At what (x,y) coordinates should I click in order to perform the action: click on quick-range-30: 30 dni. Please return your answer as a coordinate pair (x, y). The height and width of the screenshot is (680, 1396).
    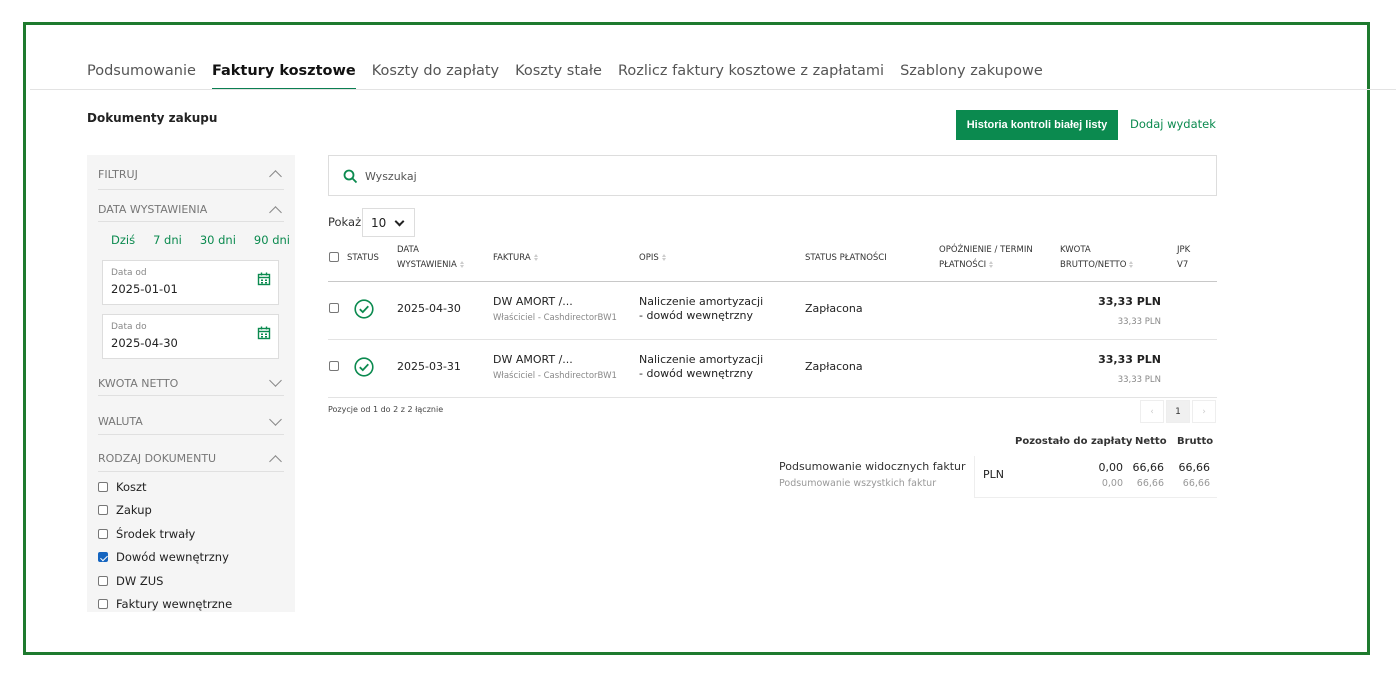
    Looking at the image, I should click on (218, 240).